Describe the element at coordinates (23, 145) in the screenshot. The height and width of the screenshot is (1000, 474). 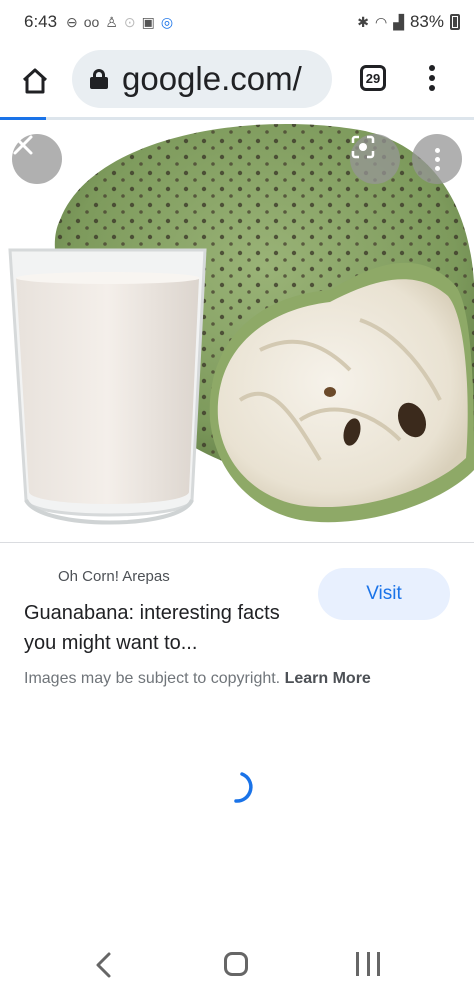
I see `close-icon` at that location.